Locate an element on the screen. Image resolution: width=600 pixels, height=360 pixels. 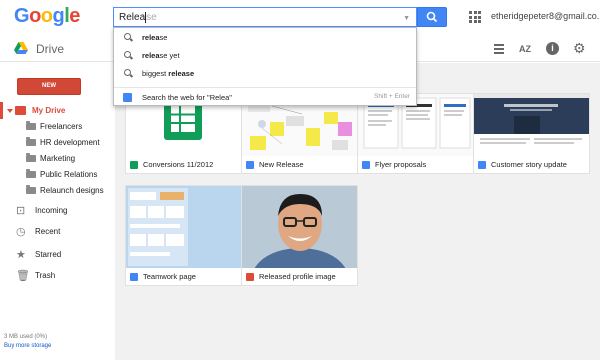
sidebar-item-label: Starred is located at coordinates (48, 254).